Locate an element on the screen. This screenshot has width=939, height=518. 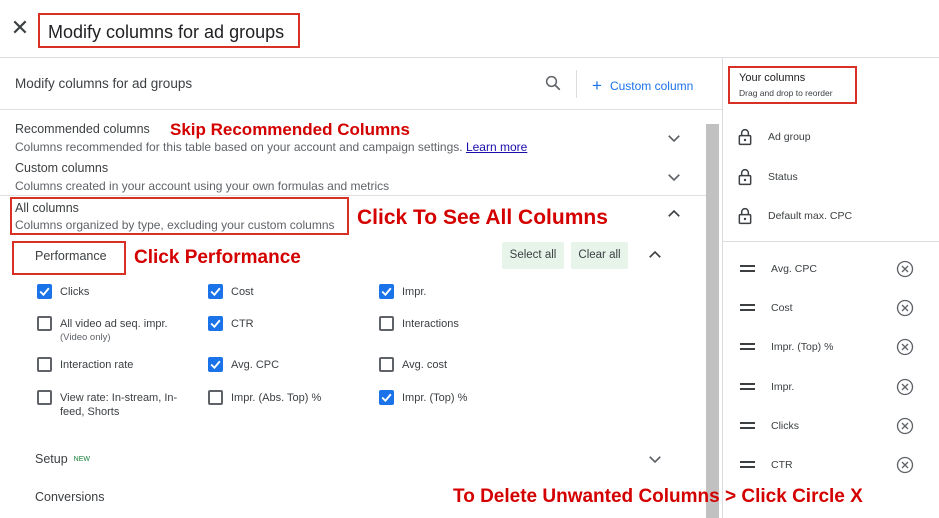
checkbox-label: CTR is located at coordinates (242, 324).